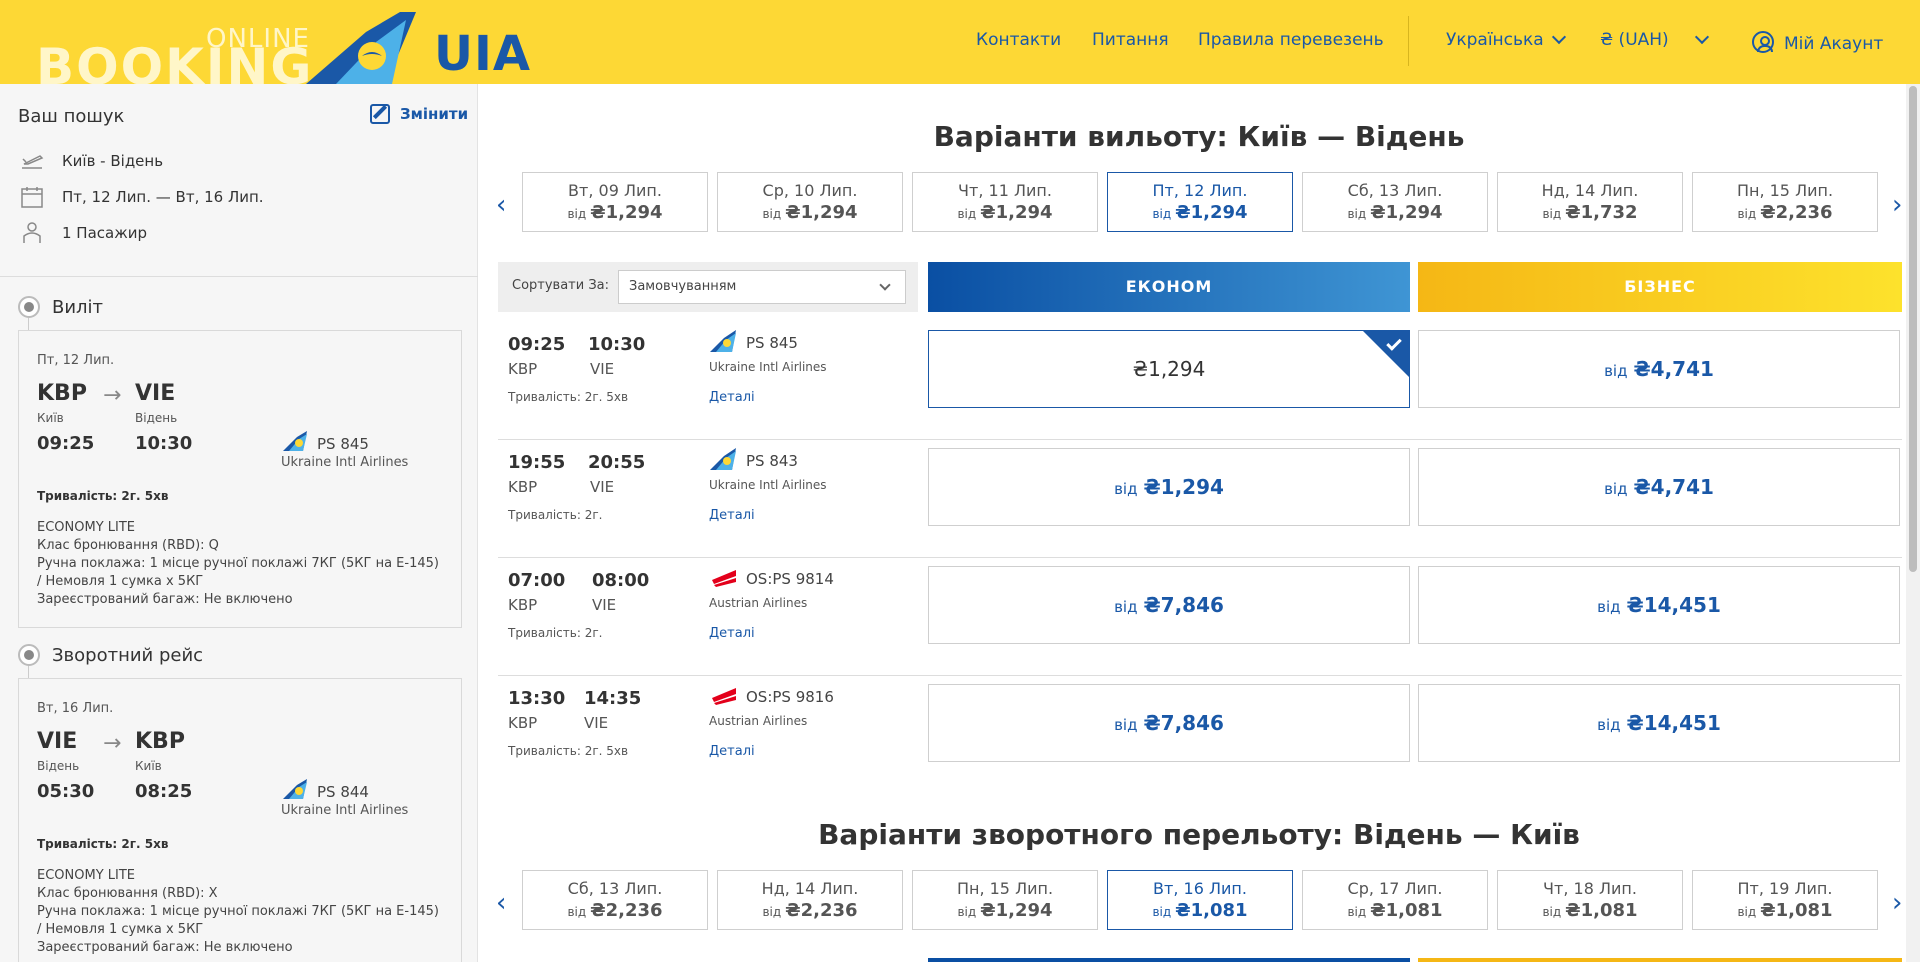 The height and width of the screenshot is (962, 1920). Describe the element at coordinates (762, 287) in the screenshot. I see `sort-dropdown: Замовчуванням` at that location.